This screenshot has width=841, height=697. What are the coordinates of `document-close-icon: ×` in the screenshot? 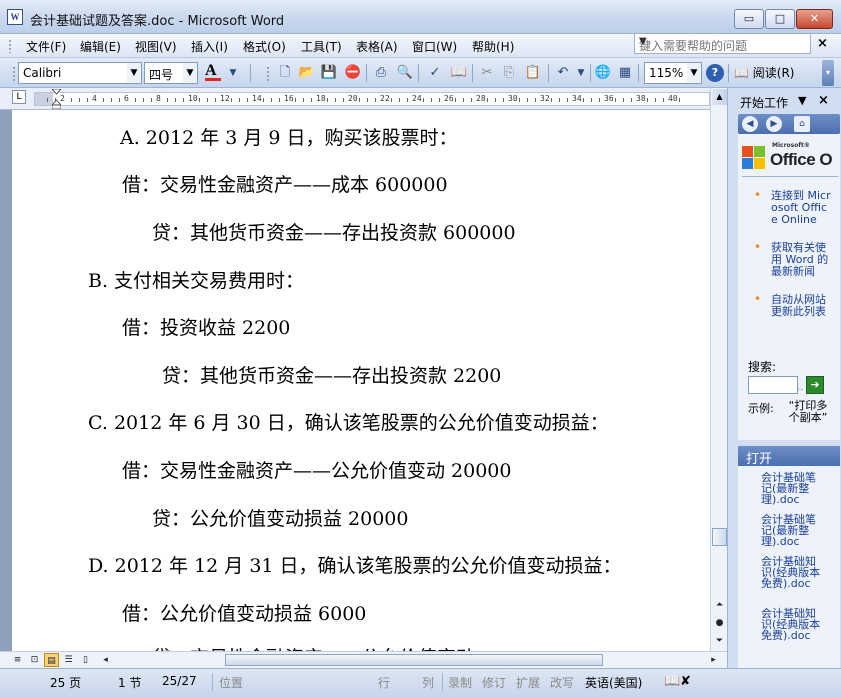 It's located at (822, 43).